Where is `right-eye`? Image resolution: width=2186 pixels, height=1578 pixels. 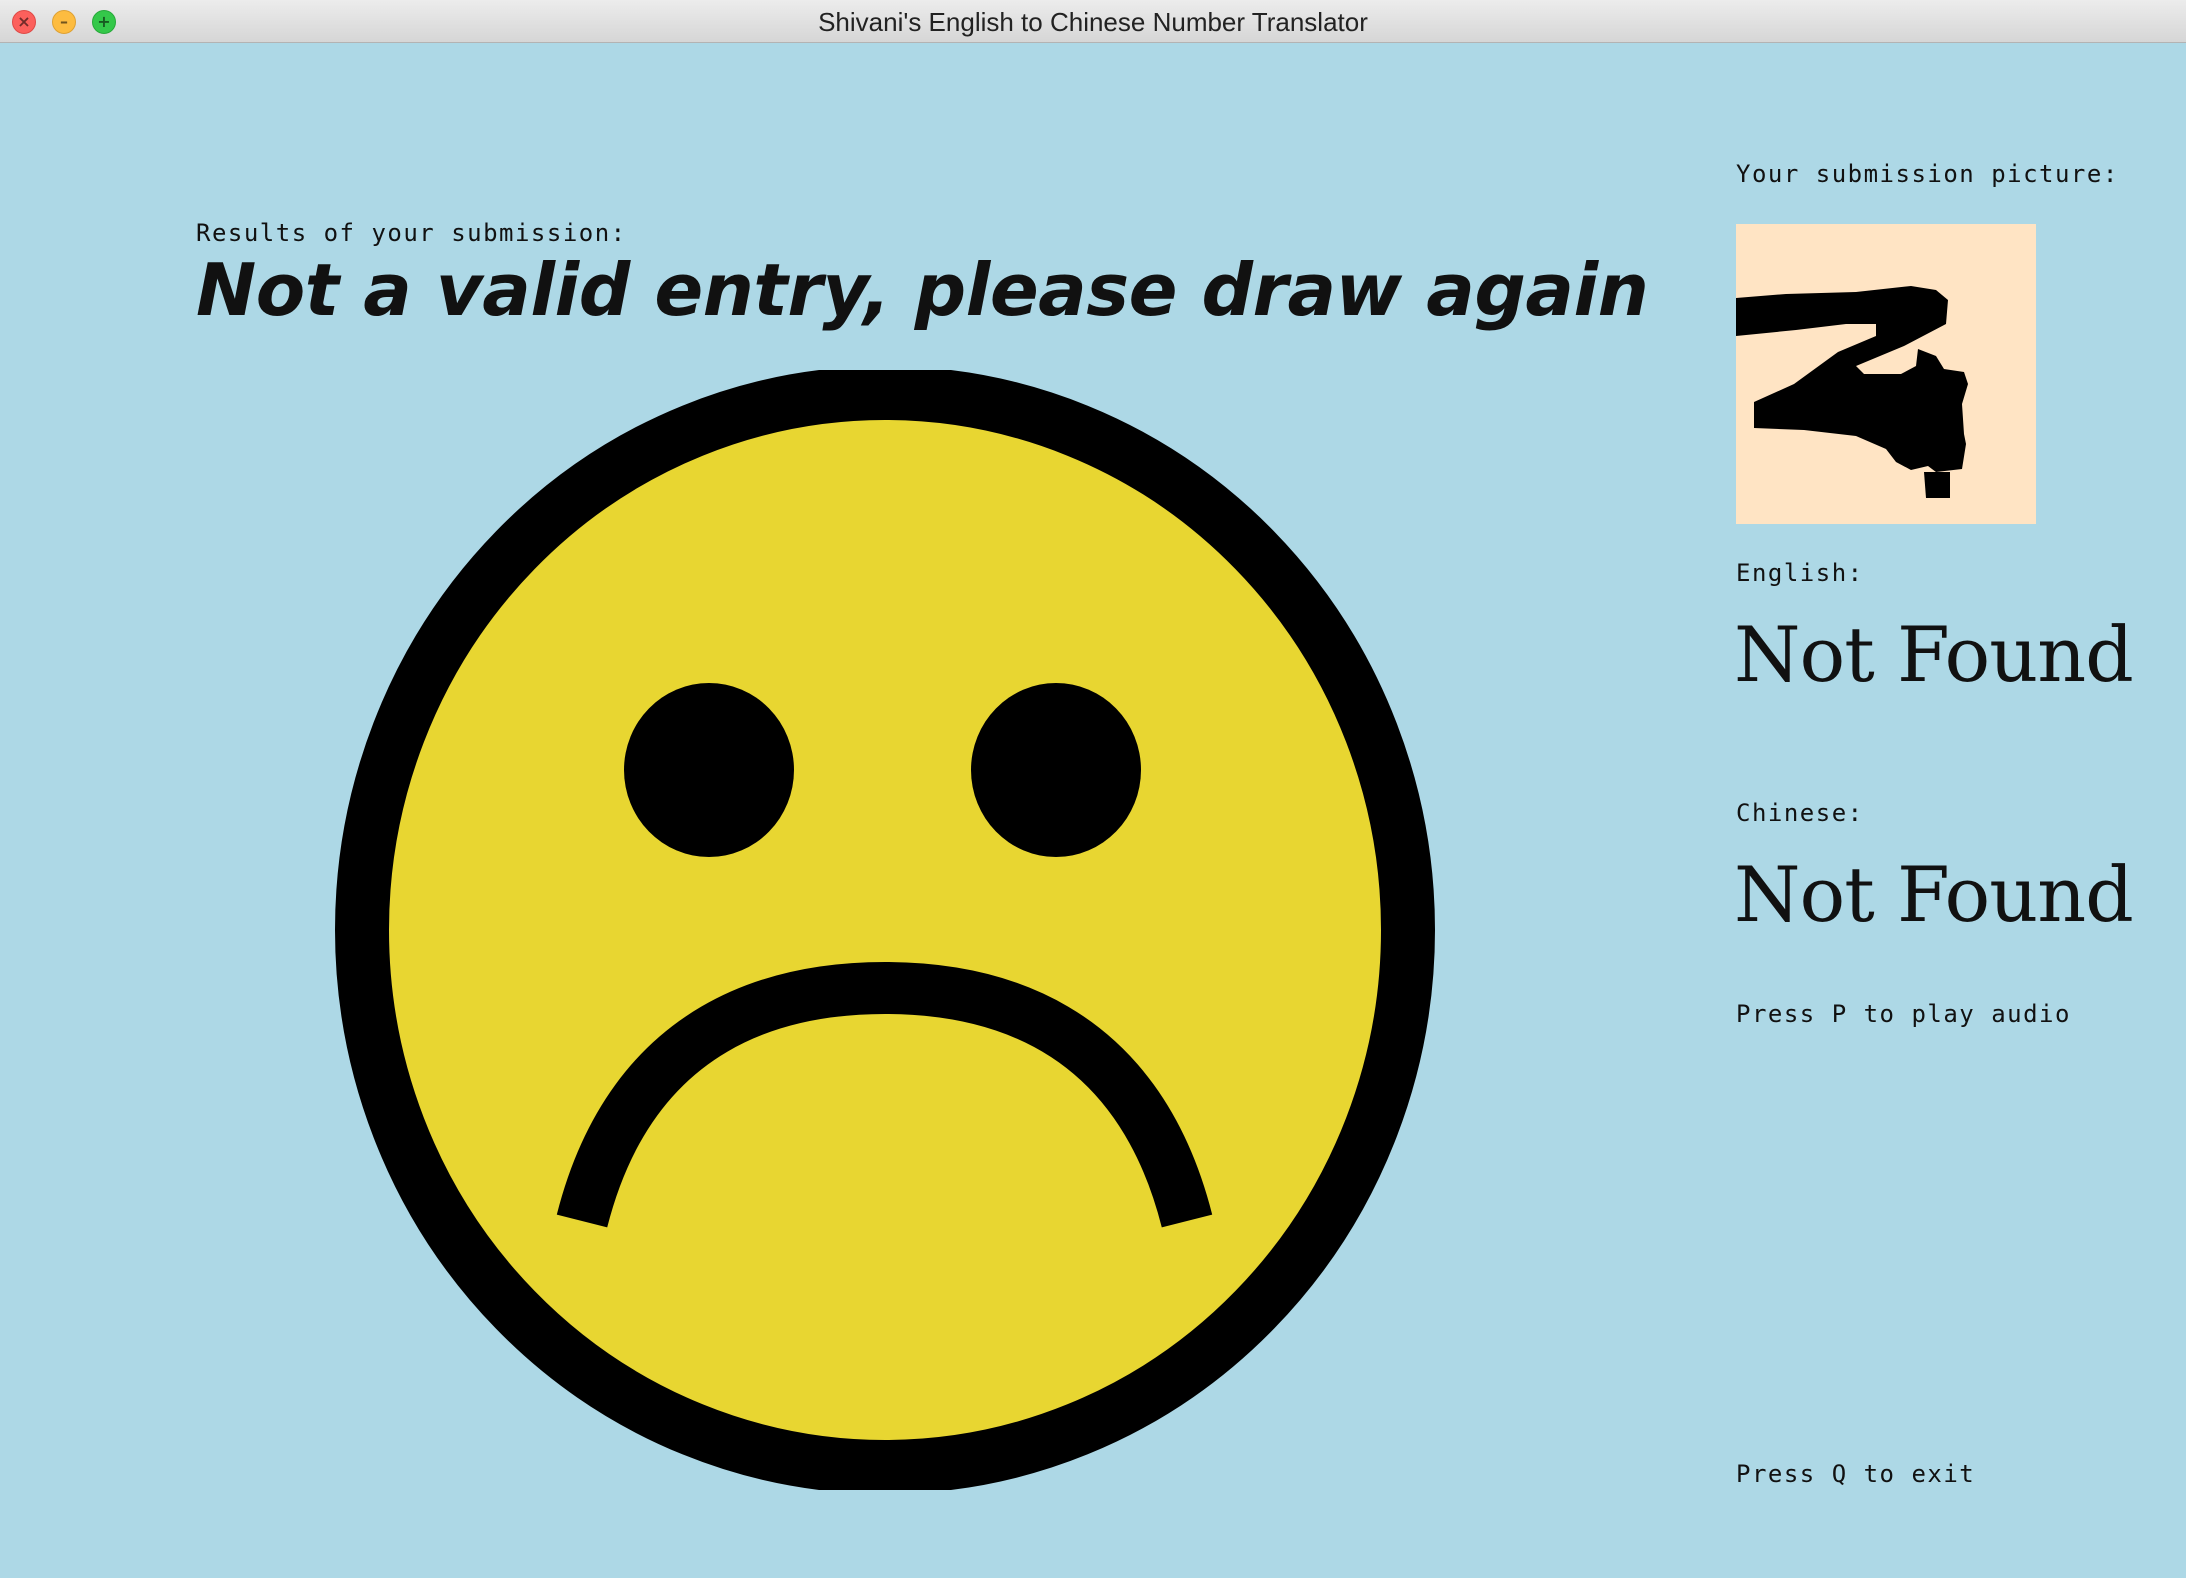 right-eye is located at coordinates (1056, 770).